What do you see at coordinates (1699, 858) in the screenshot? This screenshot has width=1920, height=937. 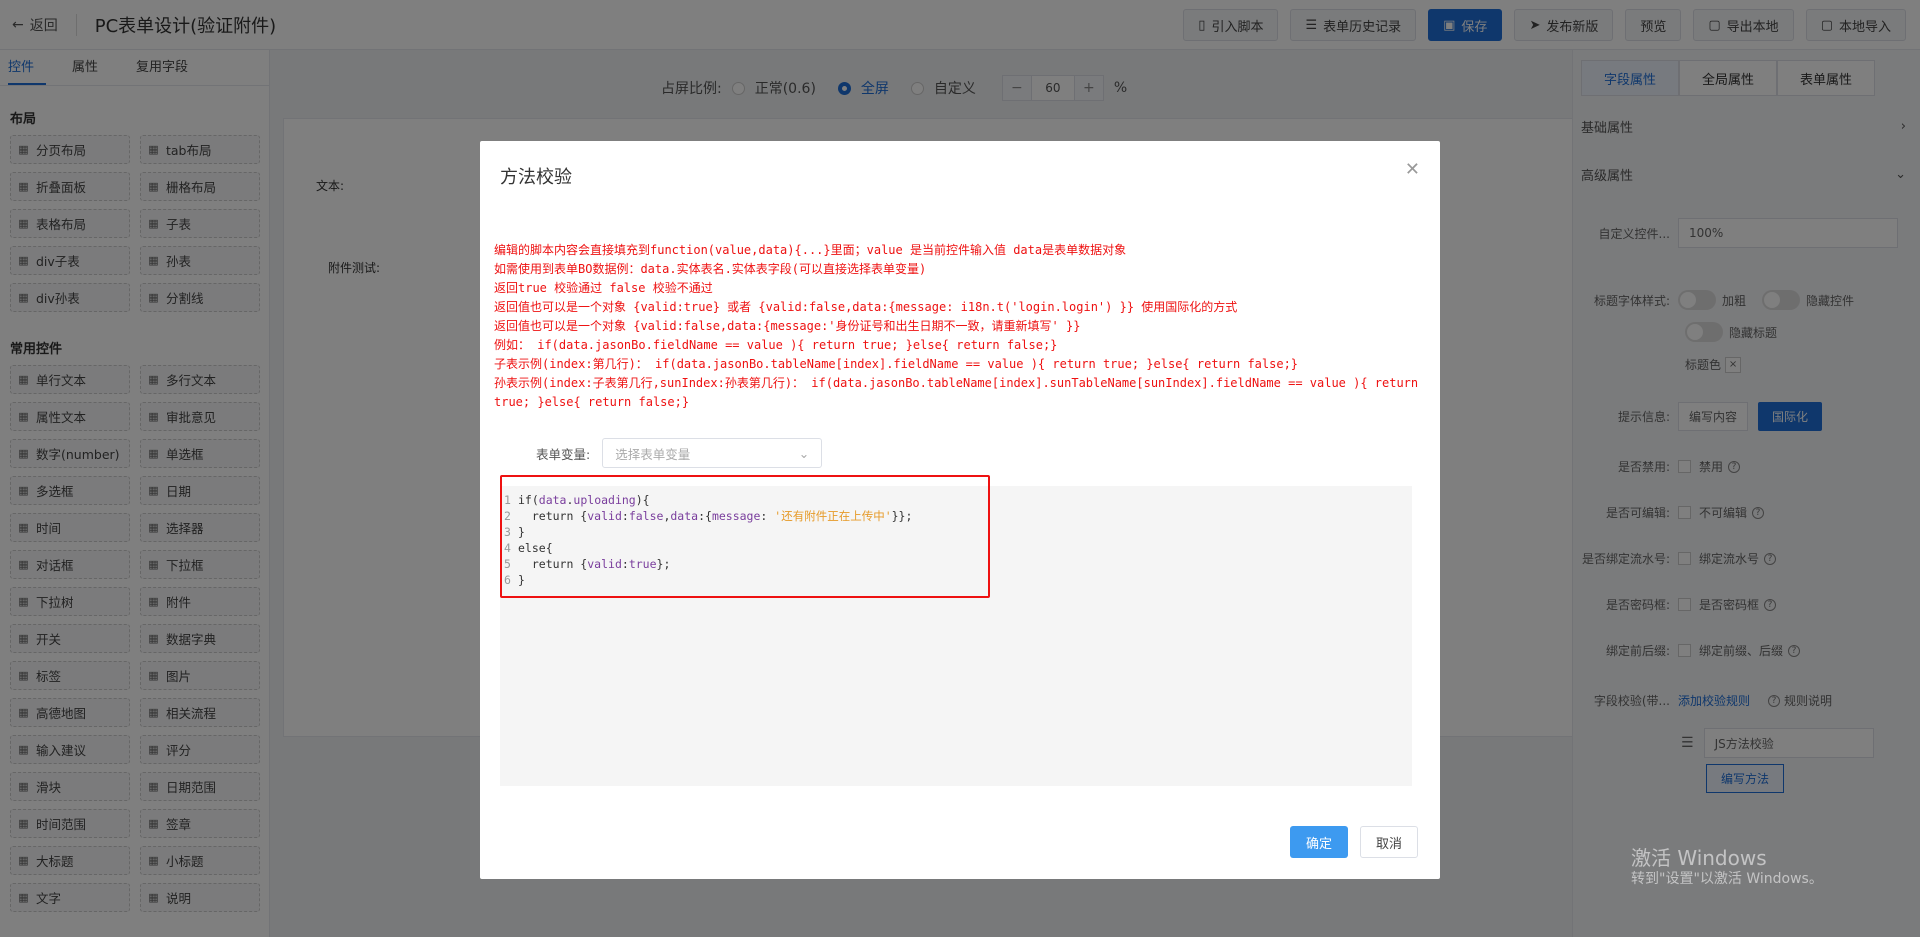 I see `windows-watermark: 激活 Windows` at bounding box center [1699, 858].